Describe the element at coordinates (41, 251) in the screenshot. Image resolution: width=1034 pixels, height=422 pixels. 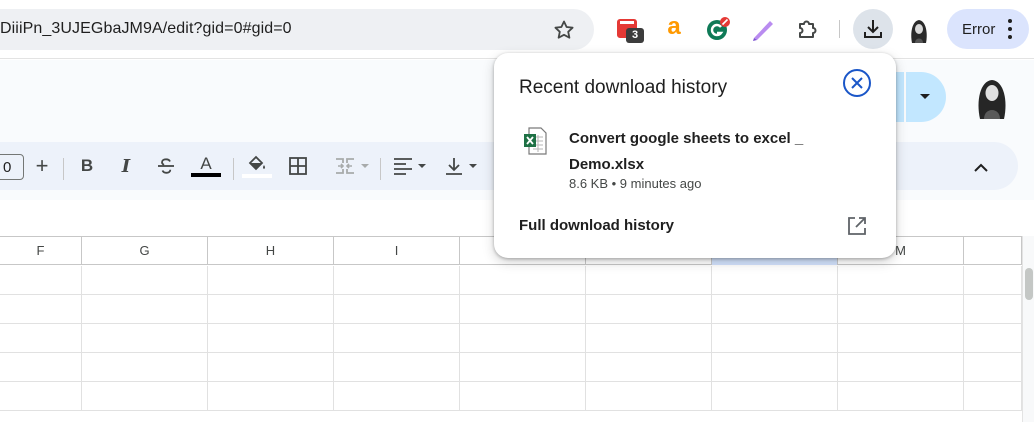
I see `column-header-f: F` at that location.